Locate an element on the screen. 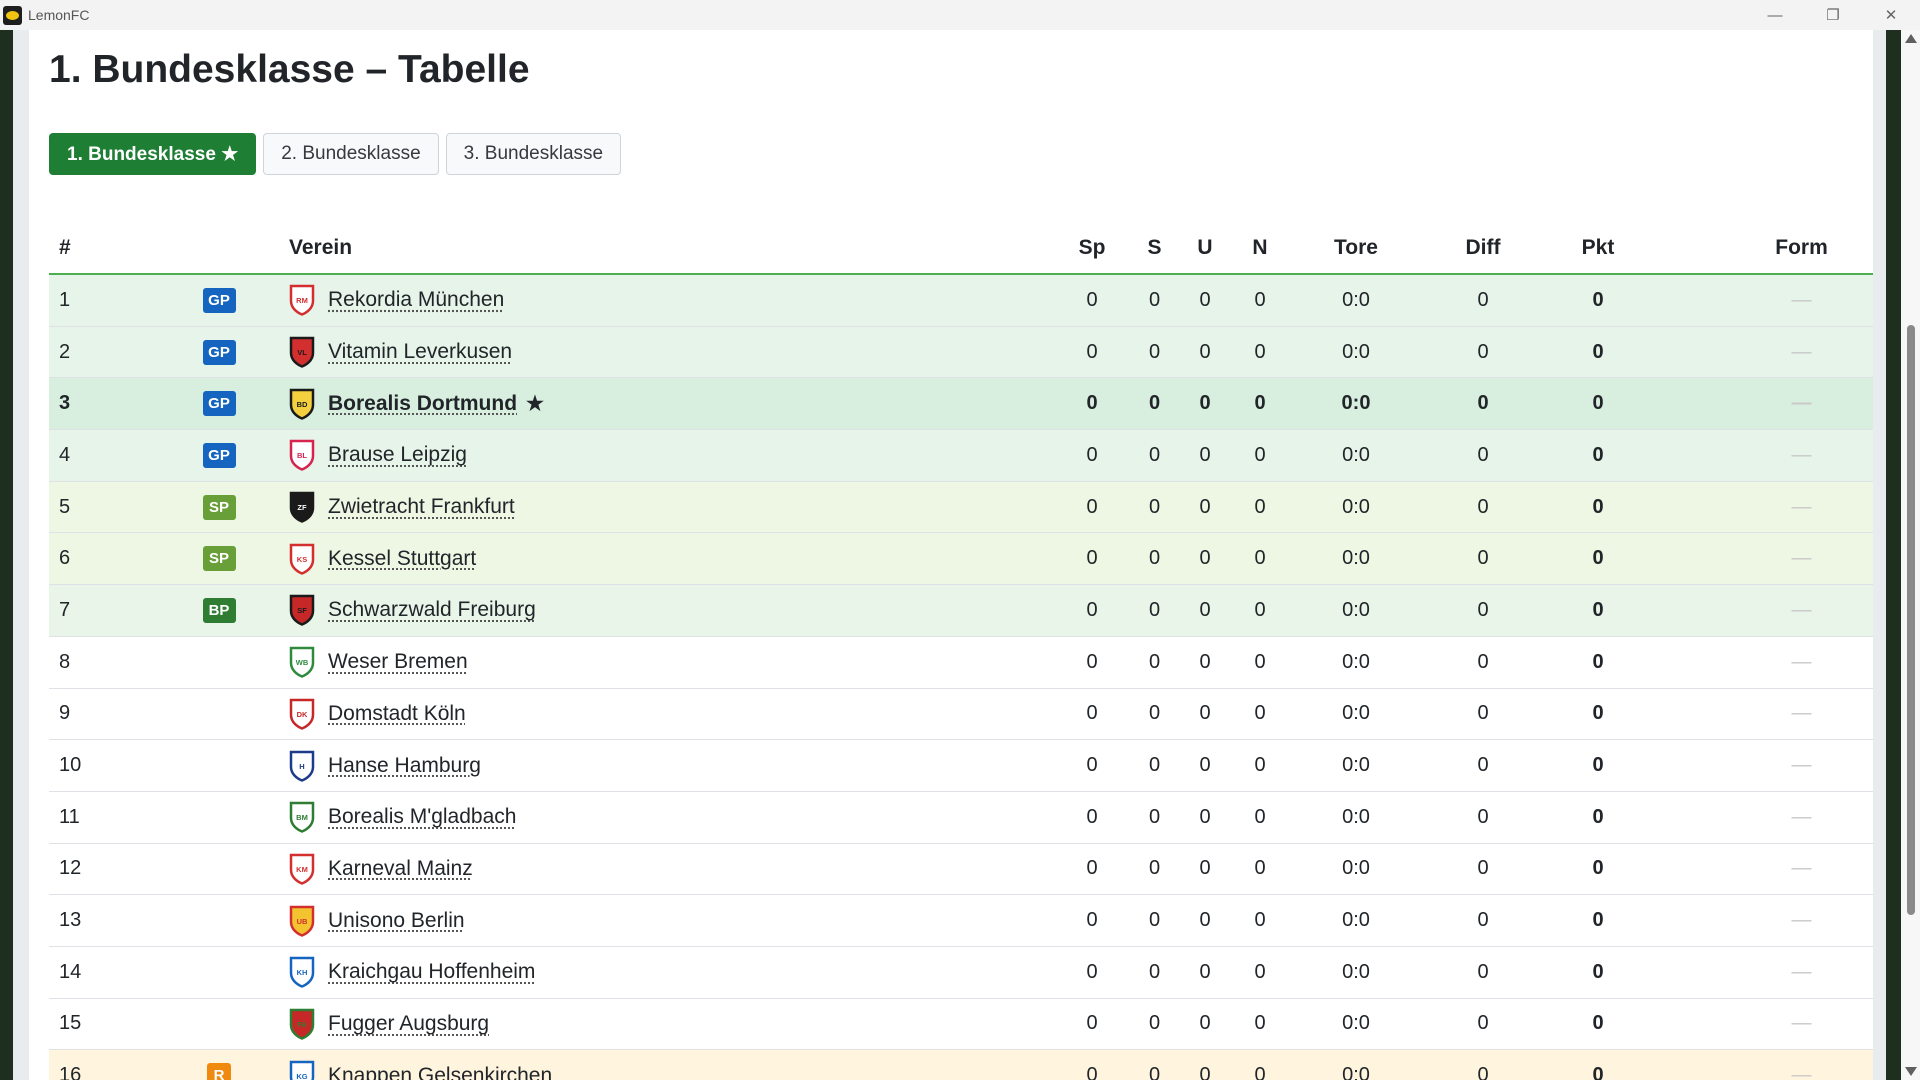 This screenshot has width=1920, height=1080. club-link: Borealis Dortmund is located at coordinates (422, 404).